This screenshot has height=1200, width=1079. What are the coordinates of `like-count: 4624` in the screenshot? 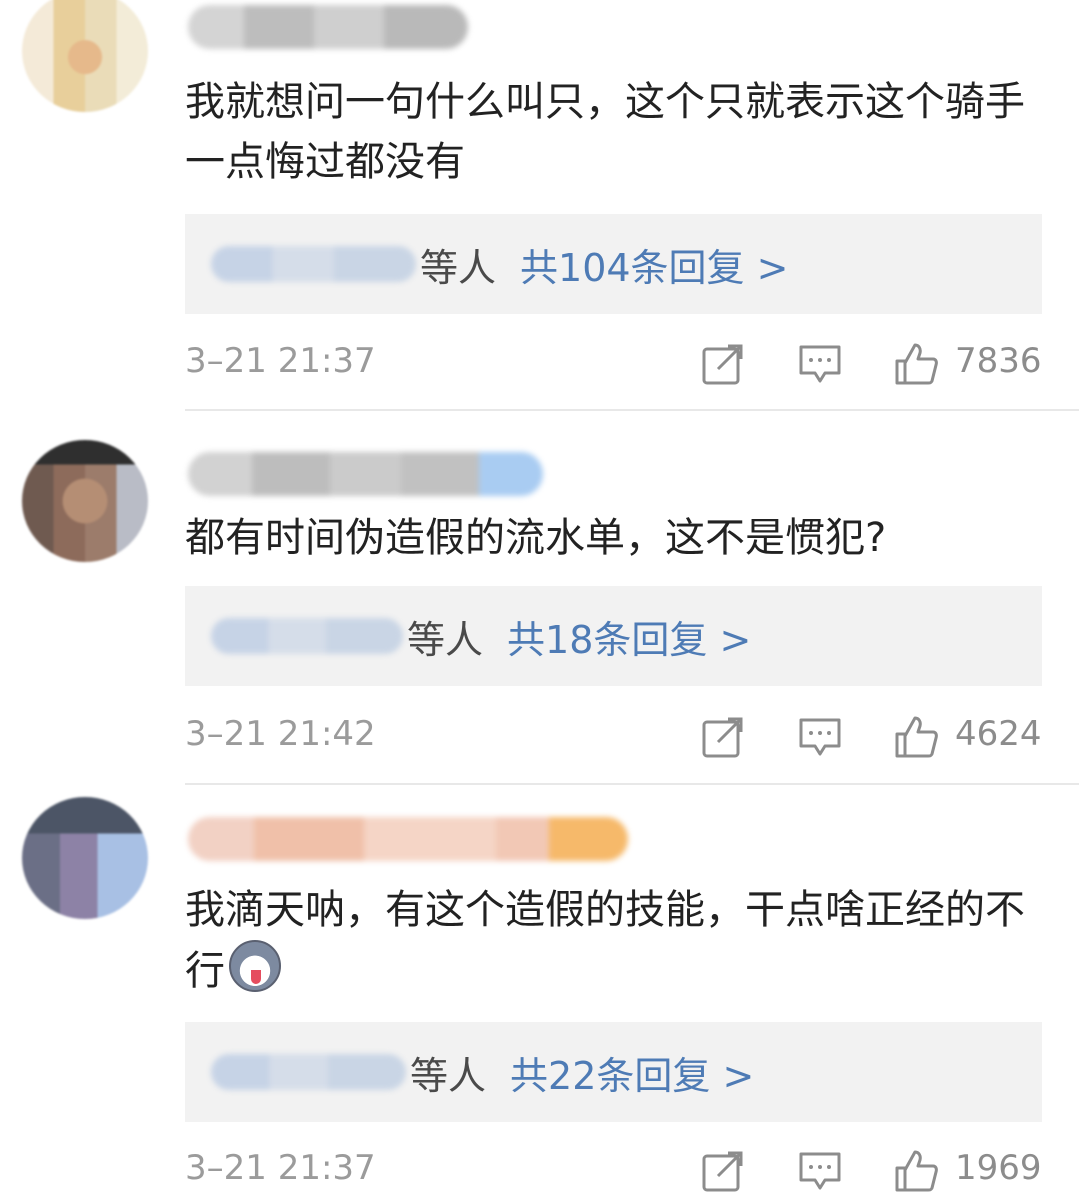 It's located at (998, 734).